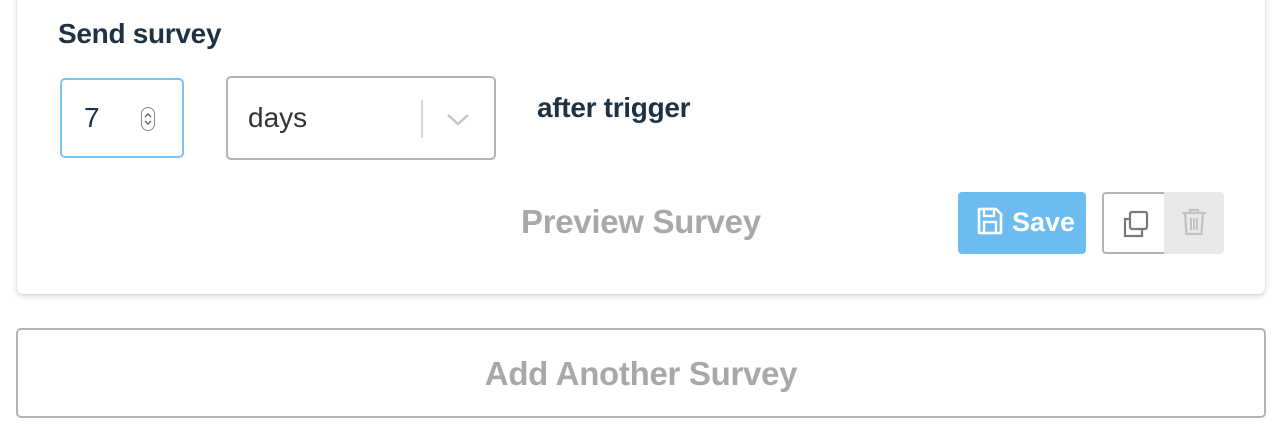  What do you see at coordinates (278, 117) in the screenshot?
I see `delay-unit-value: days` at bounding box center [278, 117].